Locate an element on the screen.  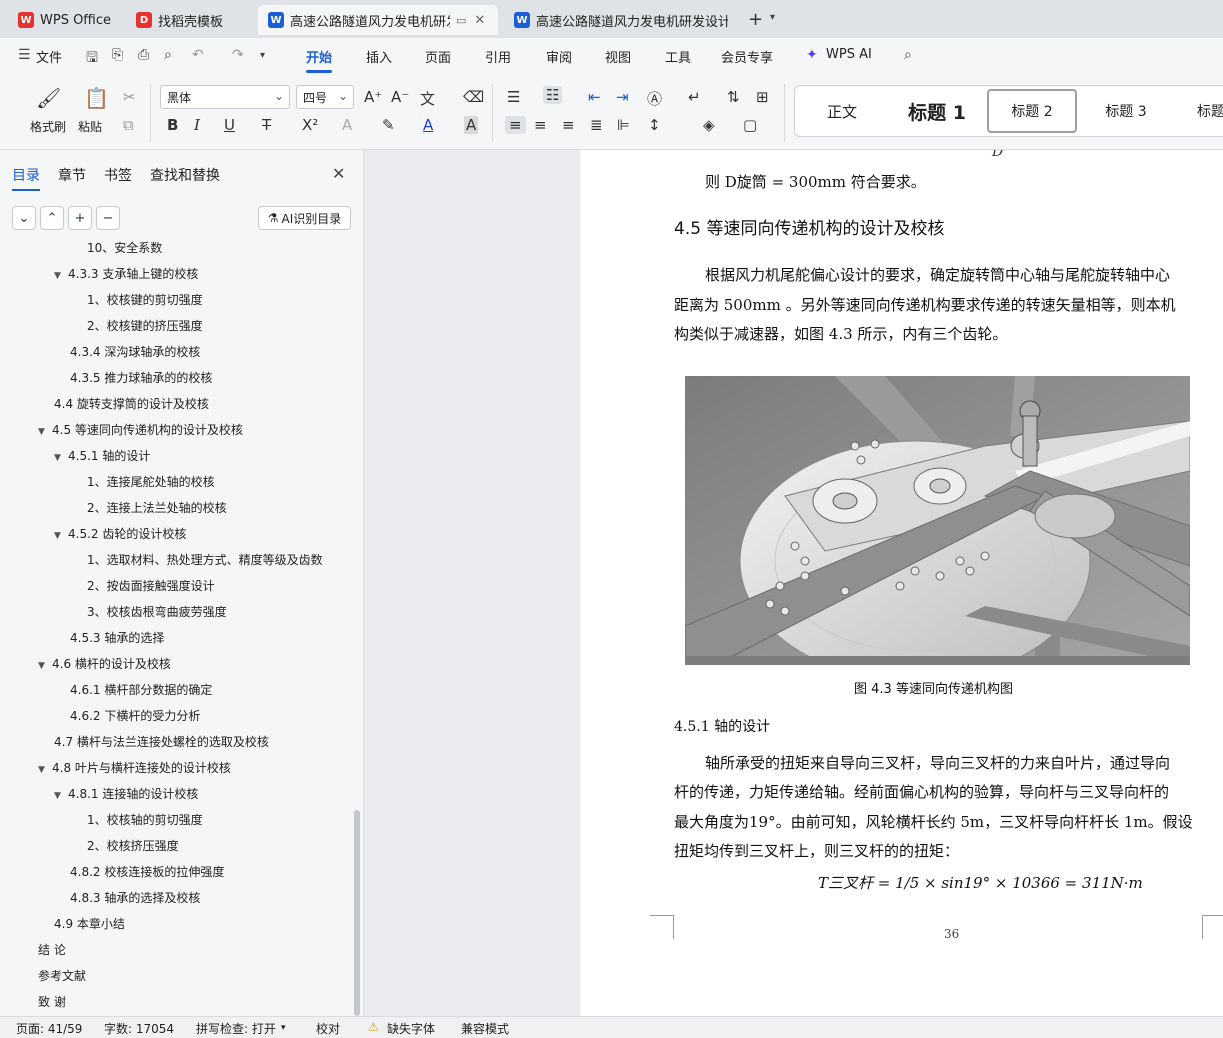
menu-reference: 引用 is located at coordinates (498, 56).